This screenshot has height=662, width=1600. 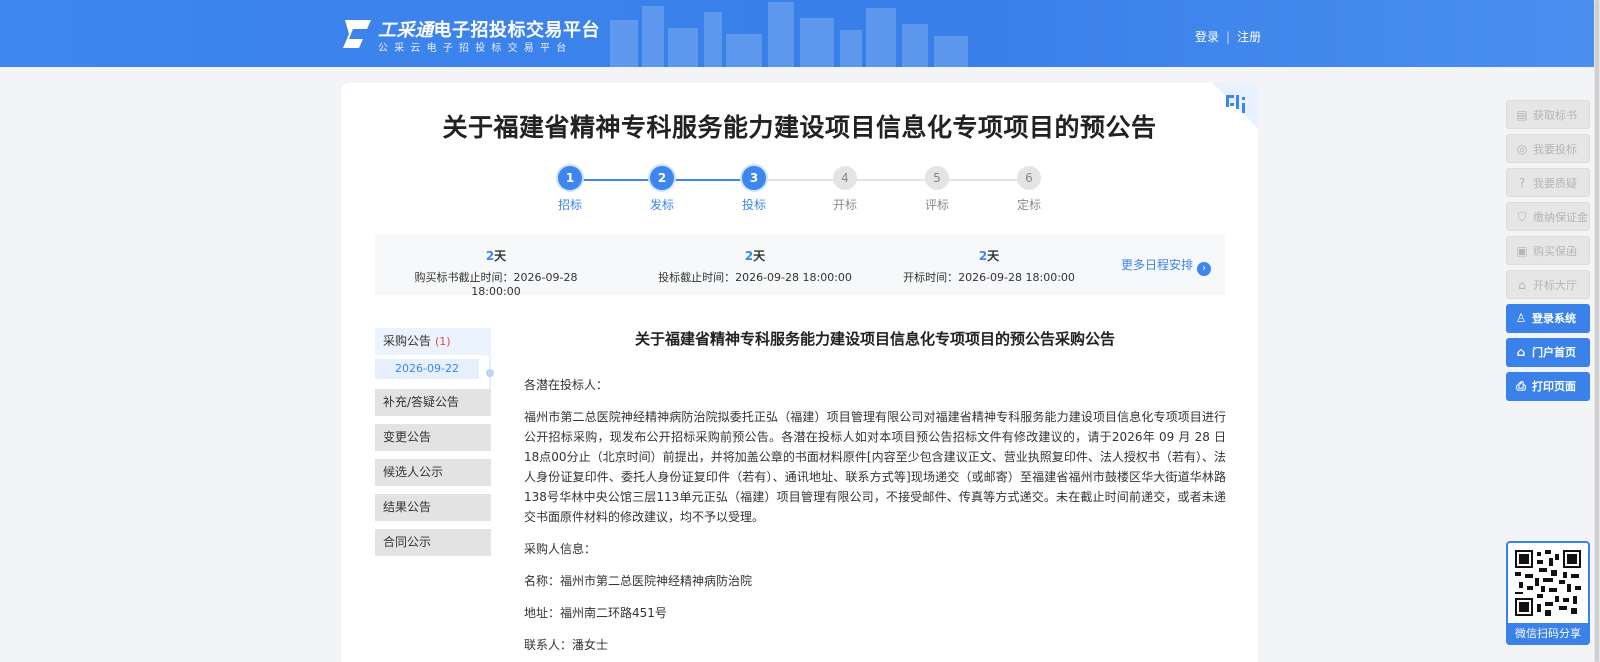 I want to click on step-6: 6 定标, so click(x=1029, y=189).